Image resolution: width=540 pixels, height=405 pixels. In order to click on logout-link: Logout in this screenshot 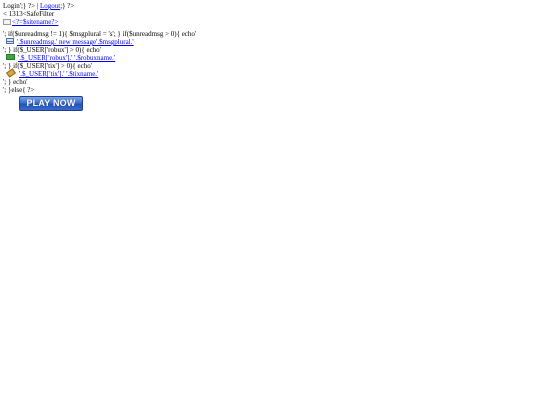, I will do `click(50, 6)`.